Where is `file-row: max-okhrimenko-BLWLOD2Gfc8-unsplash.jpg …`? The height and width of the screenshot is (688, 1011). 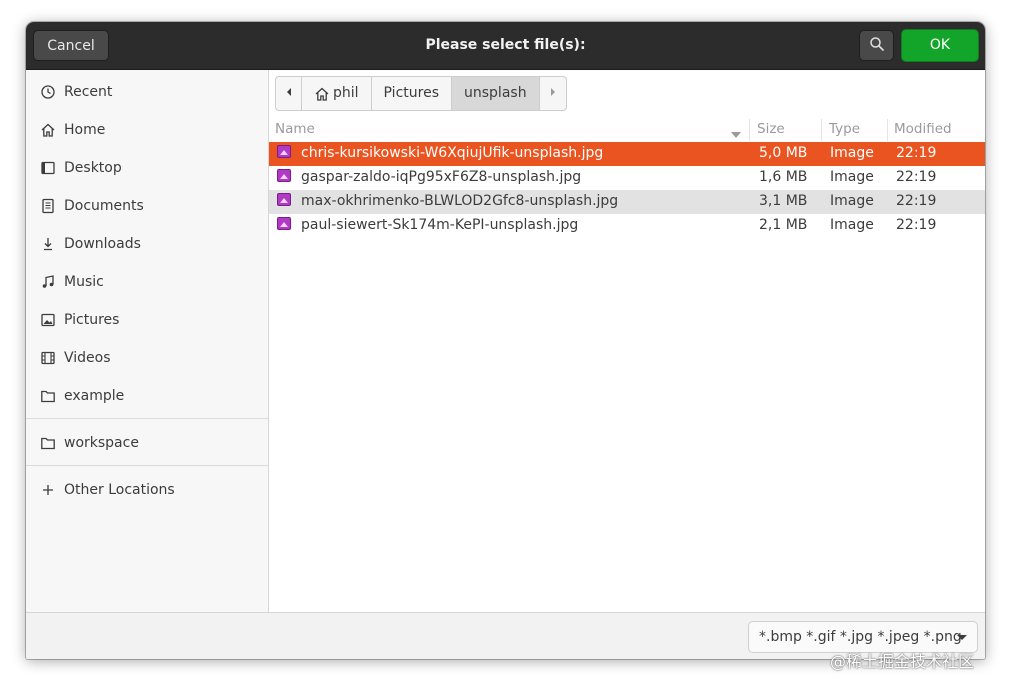
file-row: max-okhrimenko-BLWLOD2Gfc8-unsplash.jpg … is located at coordinates (627, 202).